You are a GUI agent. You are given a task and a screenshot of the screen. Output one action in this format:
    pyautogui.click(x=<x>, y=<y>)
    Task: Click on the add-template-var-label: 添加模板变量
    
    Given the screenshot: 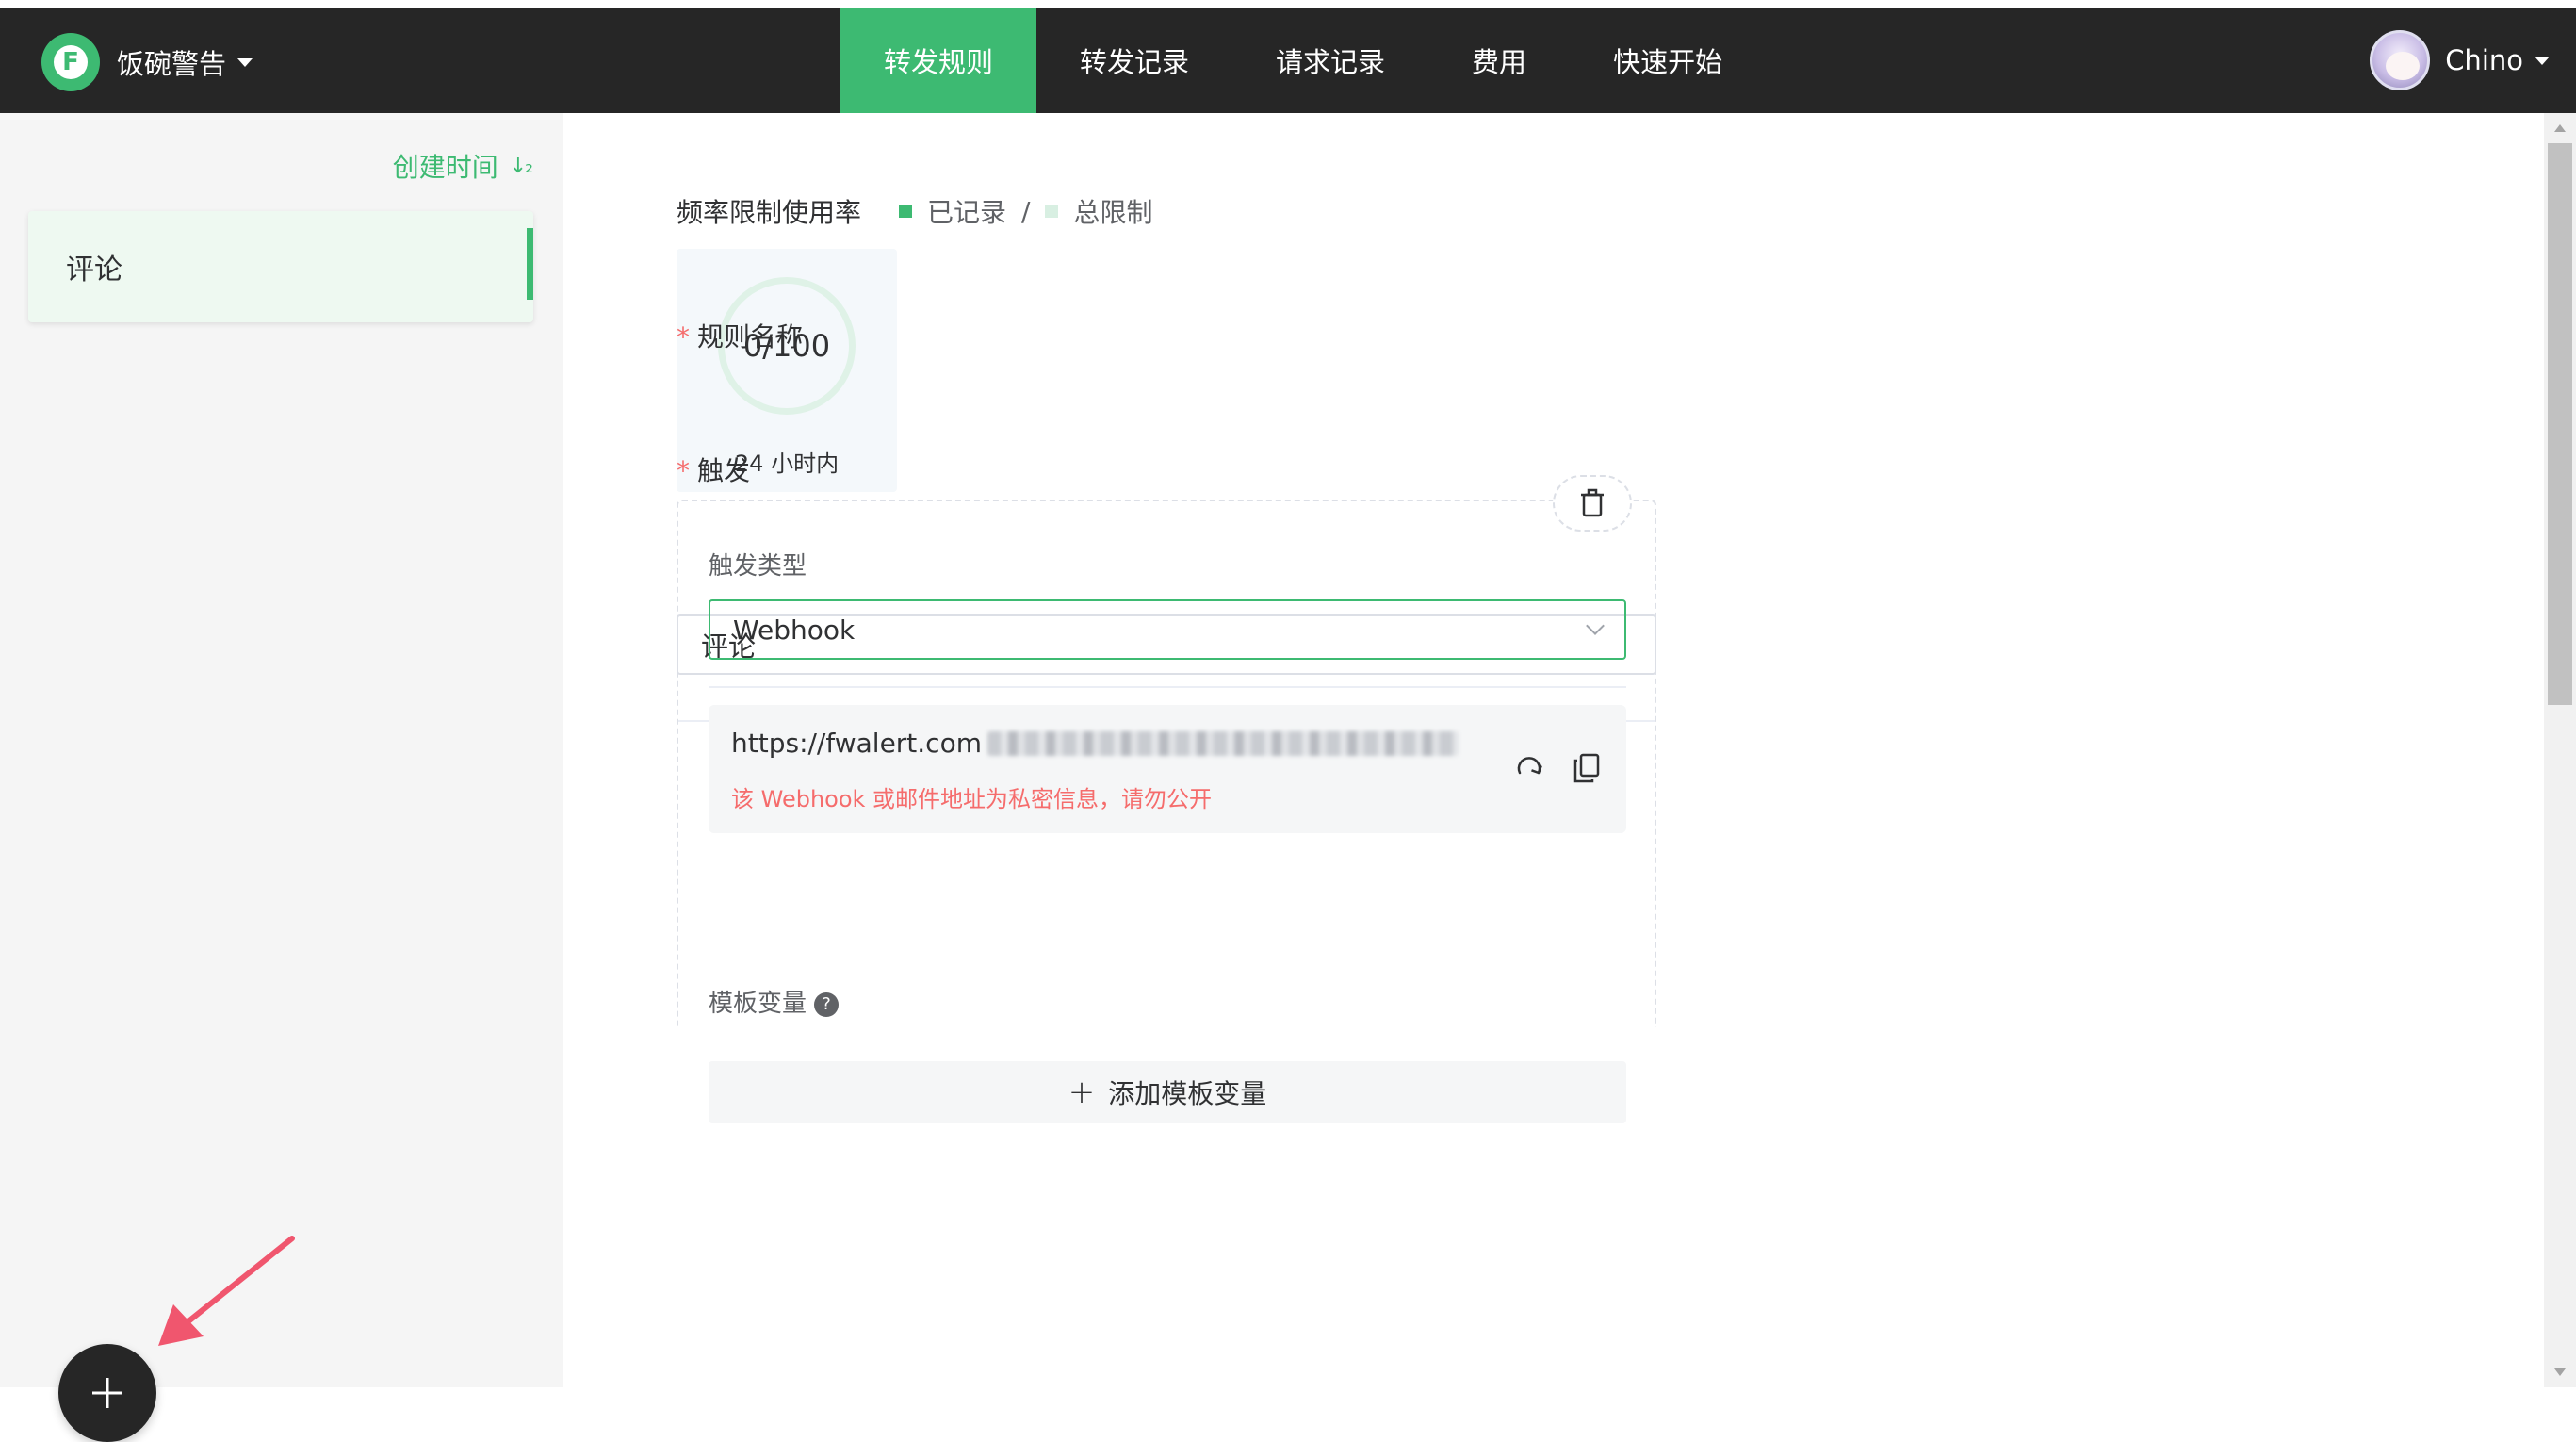 What is the action you would take?
    pyautogui.click(x=1187, y=1093)
    